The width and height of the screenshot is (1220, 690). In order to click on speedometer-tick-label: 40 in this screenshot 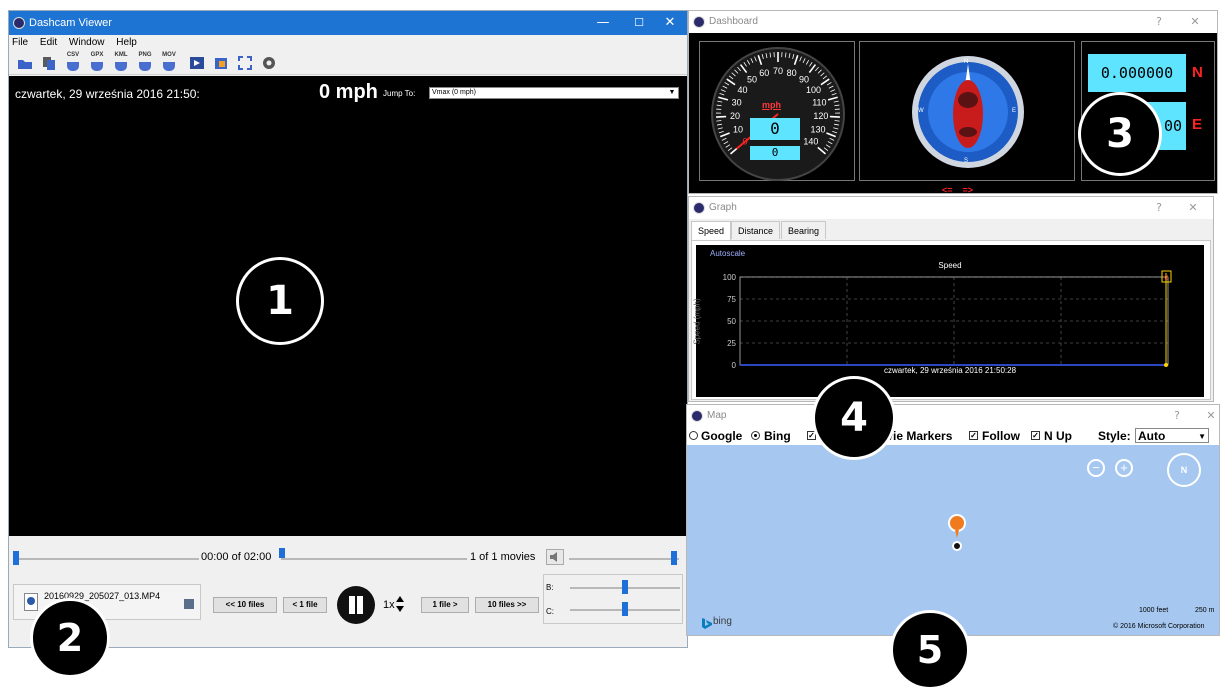, I will do `click(742, 90)`.